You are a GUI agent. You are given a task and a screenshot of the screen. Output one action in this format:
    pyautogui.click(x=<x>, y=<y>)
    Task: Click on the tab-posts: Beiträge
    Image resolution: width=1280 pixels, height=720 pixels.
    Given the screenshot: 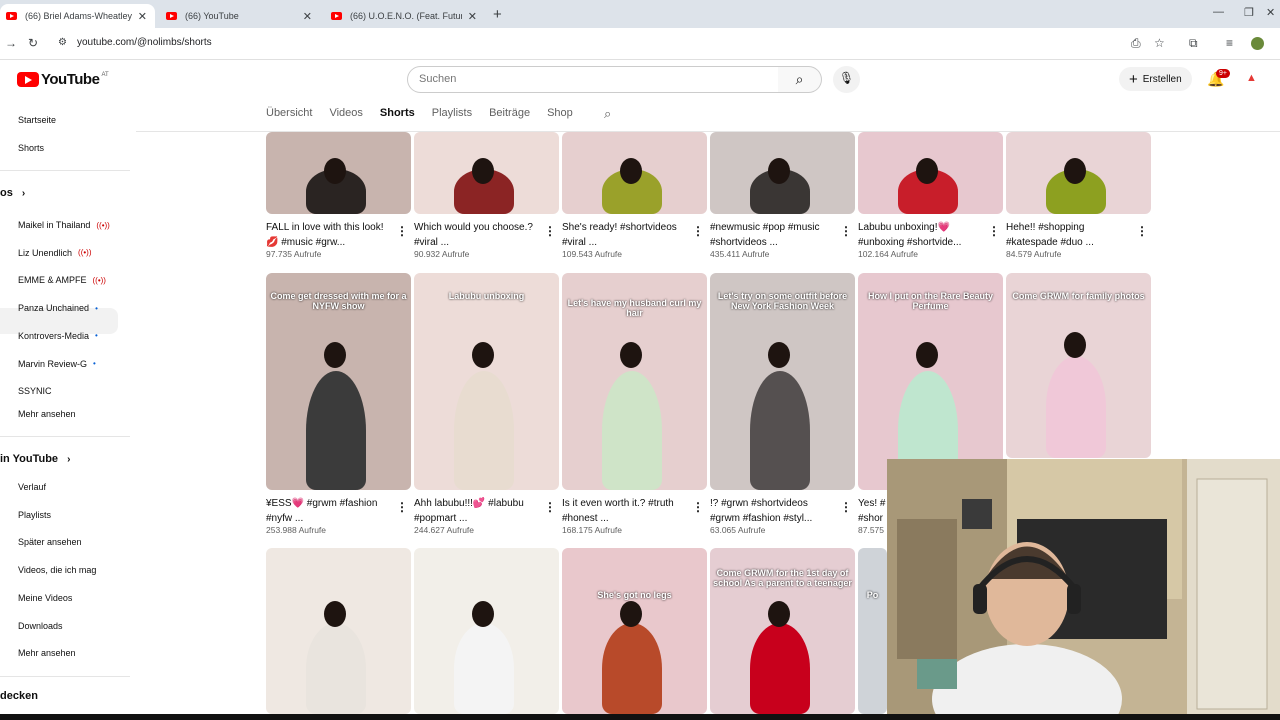 What is the action you would take?
    pyautogui.click(x=509, y=113)
    